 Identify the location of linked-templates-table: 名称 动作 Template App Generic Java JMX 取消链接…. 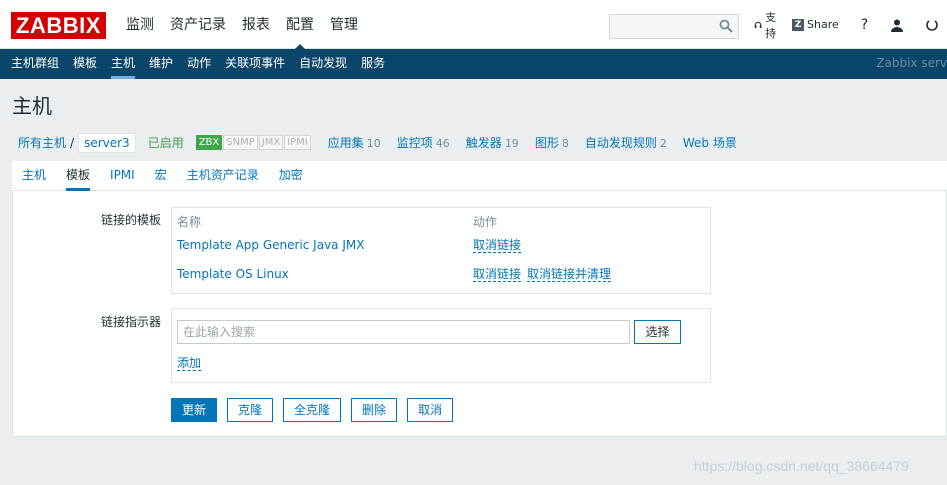
(441, 250).